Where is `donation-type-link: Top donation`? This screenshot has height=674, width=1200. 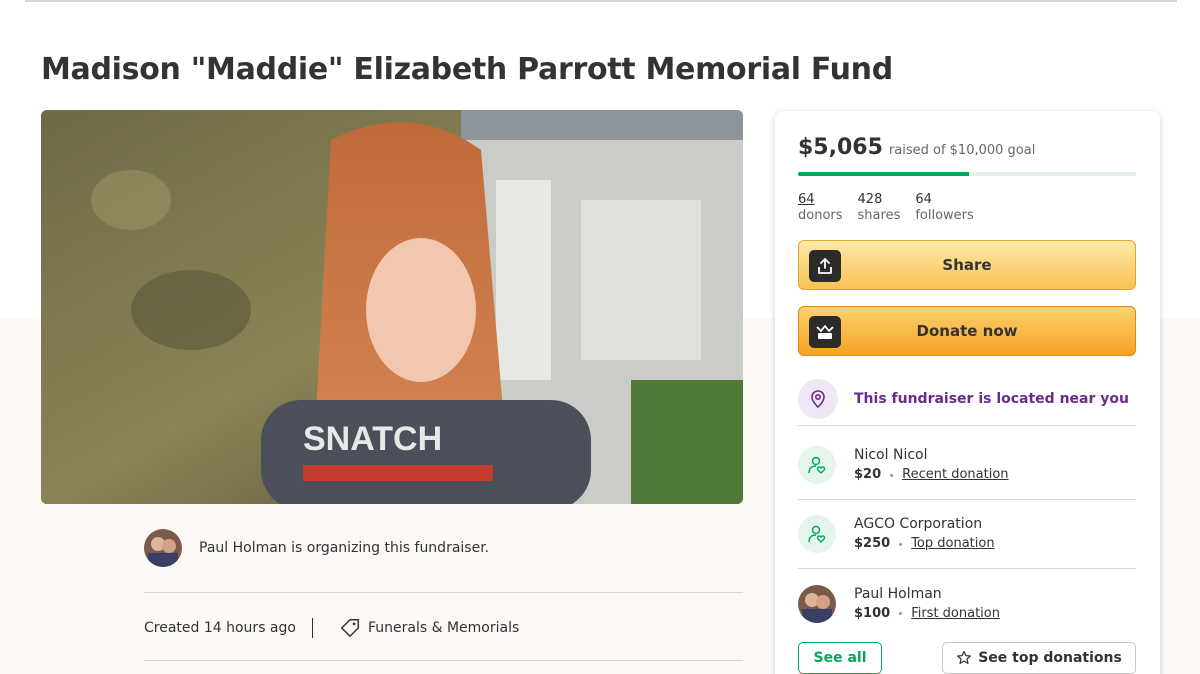 donation-type-link: Top donation is located at coordinates (952, 544).